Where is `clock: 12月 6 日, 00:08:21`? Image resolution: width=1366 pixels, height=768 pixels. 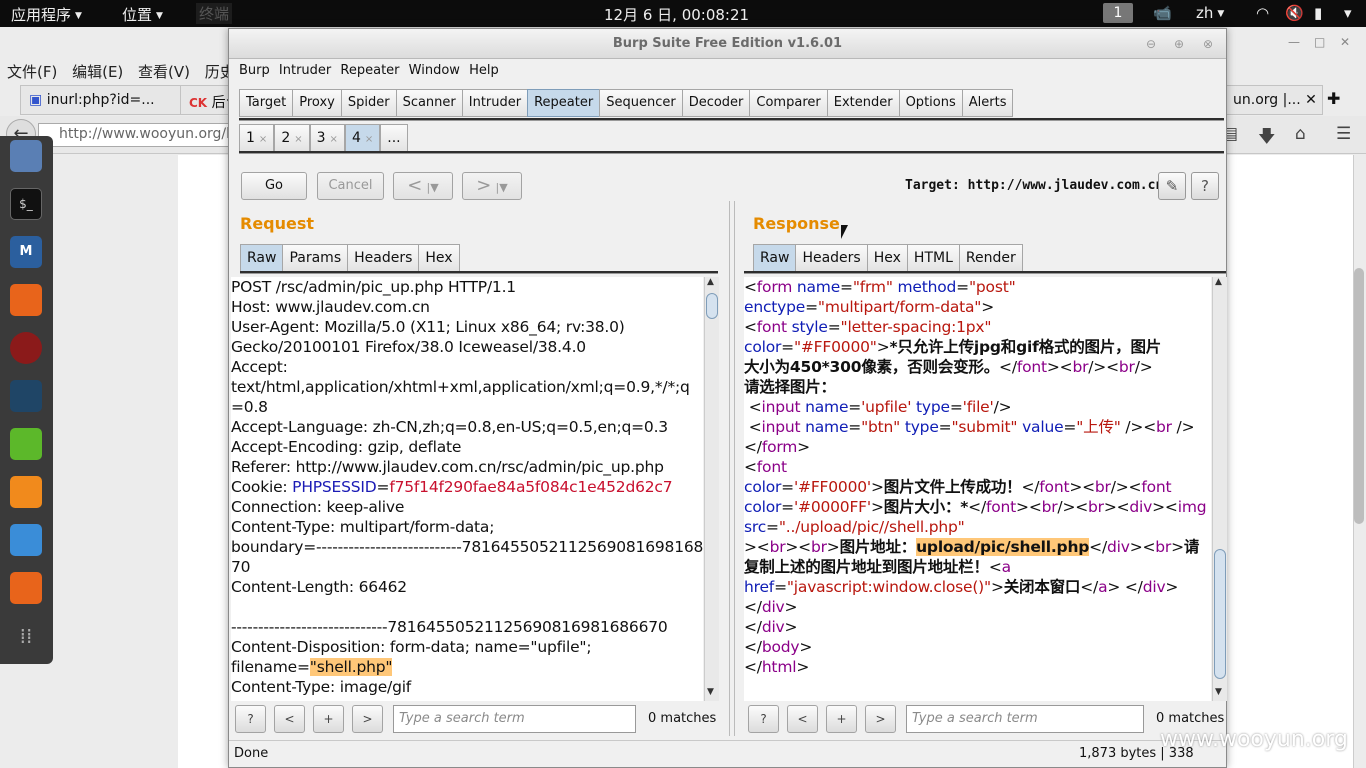 clock: 12月 6 日, 00:08:21 is located at coordinates (676, 14).